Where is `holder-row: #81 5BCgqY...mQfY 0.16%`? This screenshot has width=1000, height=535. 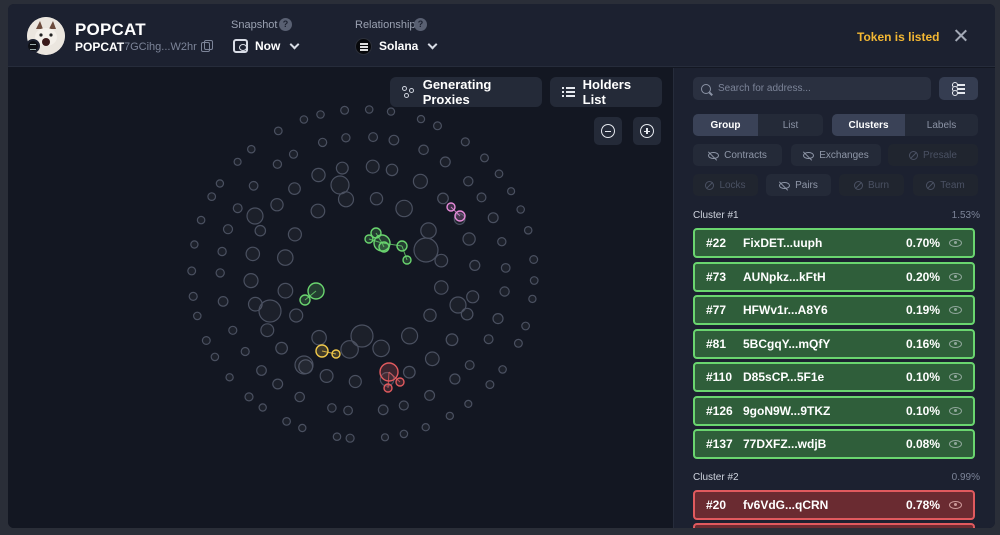 holder-row: #81 5BCgqY...mQfY 0.16% is located at coordinates (834, 343).